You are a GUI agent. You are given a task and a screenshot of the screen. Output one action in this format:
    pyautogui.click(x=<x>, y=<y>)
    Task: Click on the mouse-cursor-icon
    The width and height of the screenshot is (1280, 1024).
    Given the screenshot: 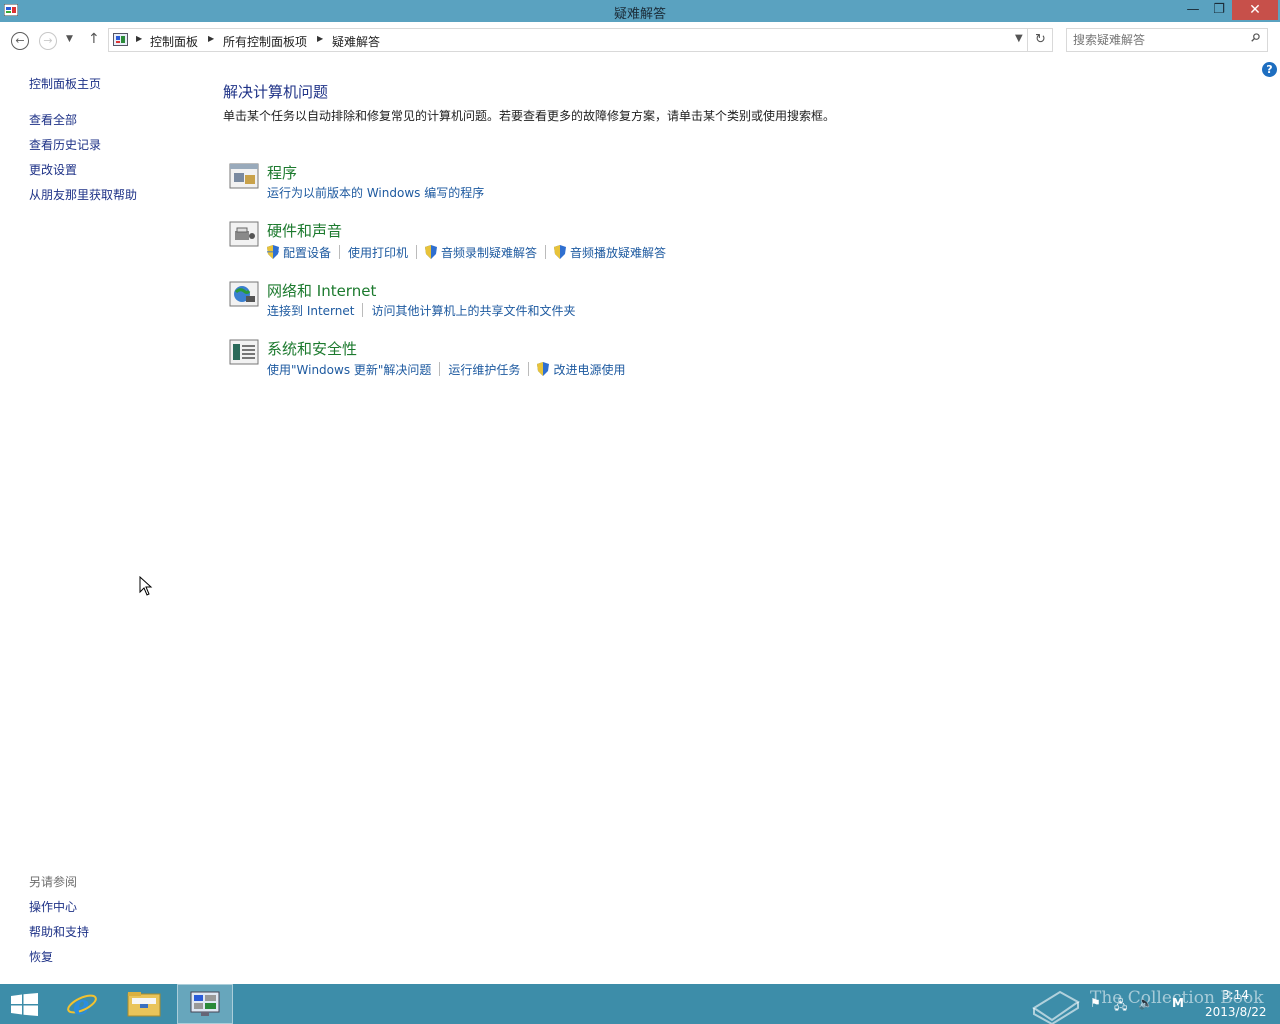 What is the action you would take?
    pyautogui.click(x=146, y=586)
    